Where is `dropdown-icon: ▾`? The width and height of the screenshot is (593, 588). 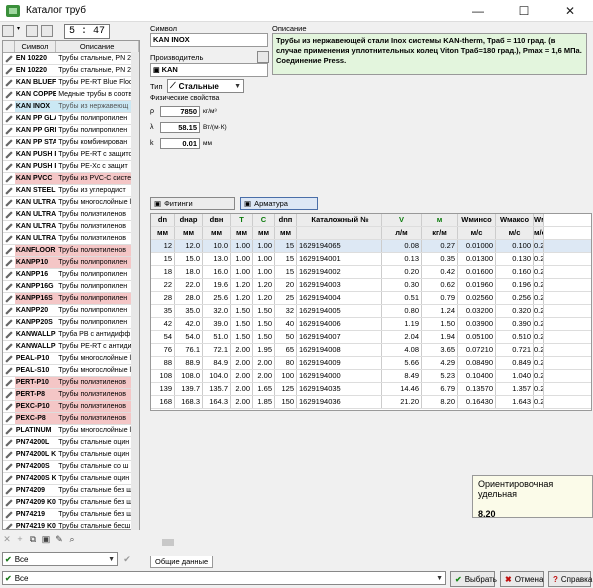
dropdown-icon: ▾ is located at coordinates (20, 31).